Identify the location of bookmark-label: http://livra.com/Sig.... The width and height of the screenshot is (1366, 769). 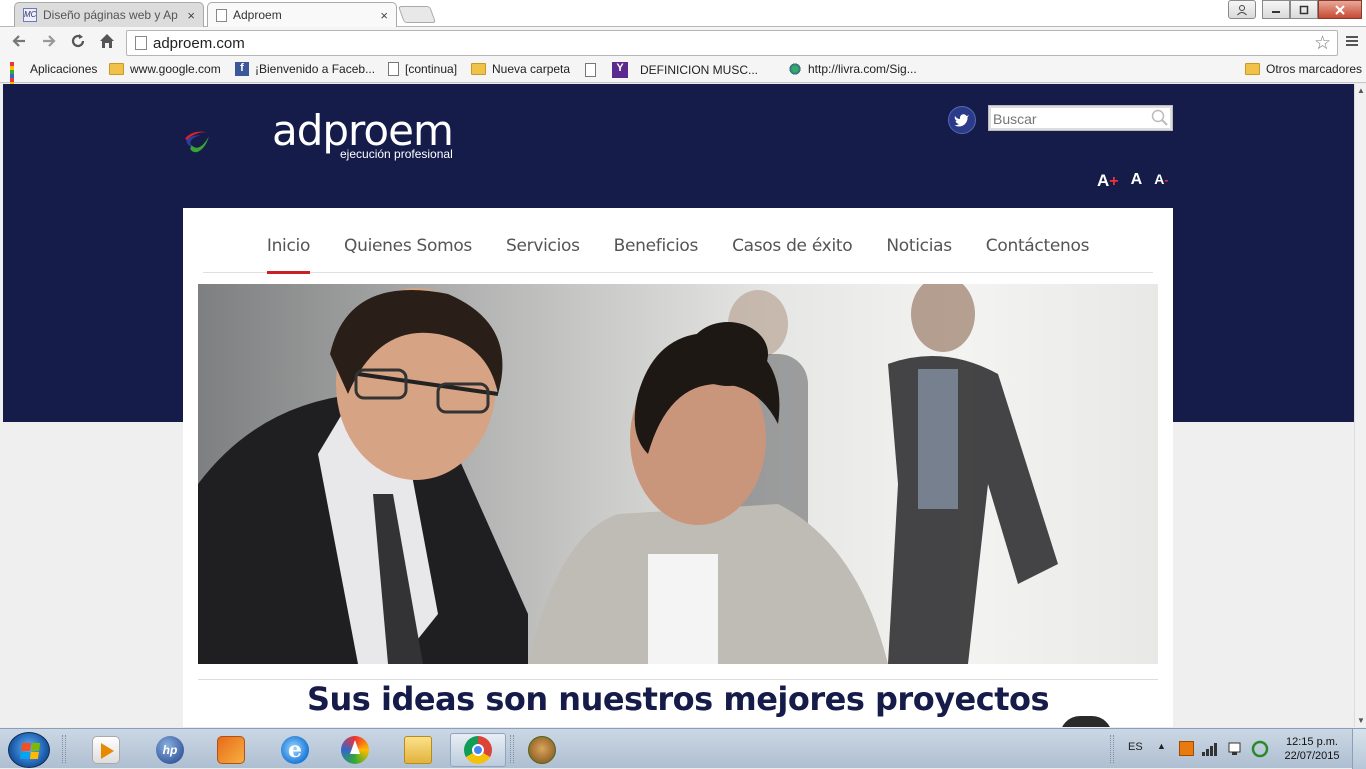
(862, 69).